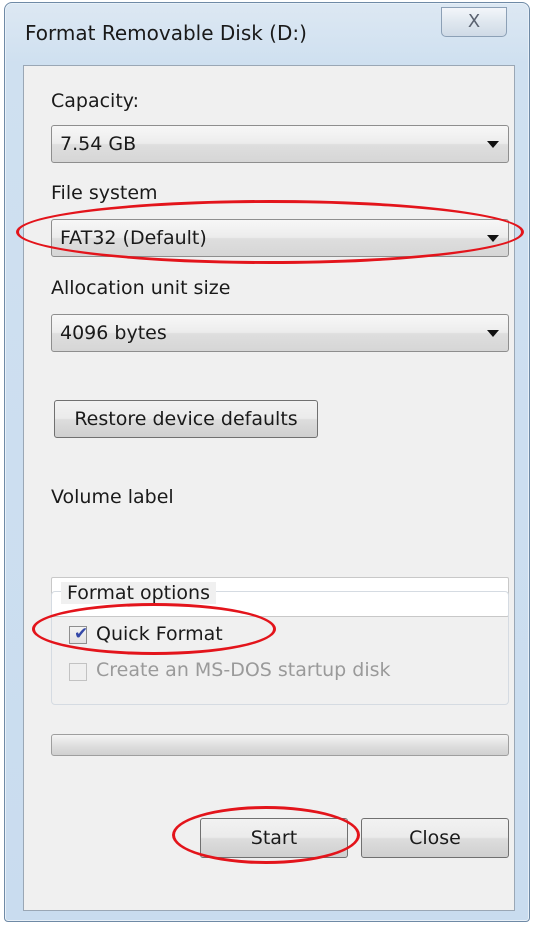 This screenshot has width=538, height=928. What do you see at coordinates (141, 288) in the screenshot?
I see `allocation-unit-label: Allocation unit size` at bounding box center [141, 288].